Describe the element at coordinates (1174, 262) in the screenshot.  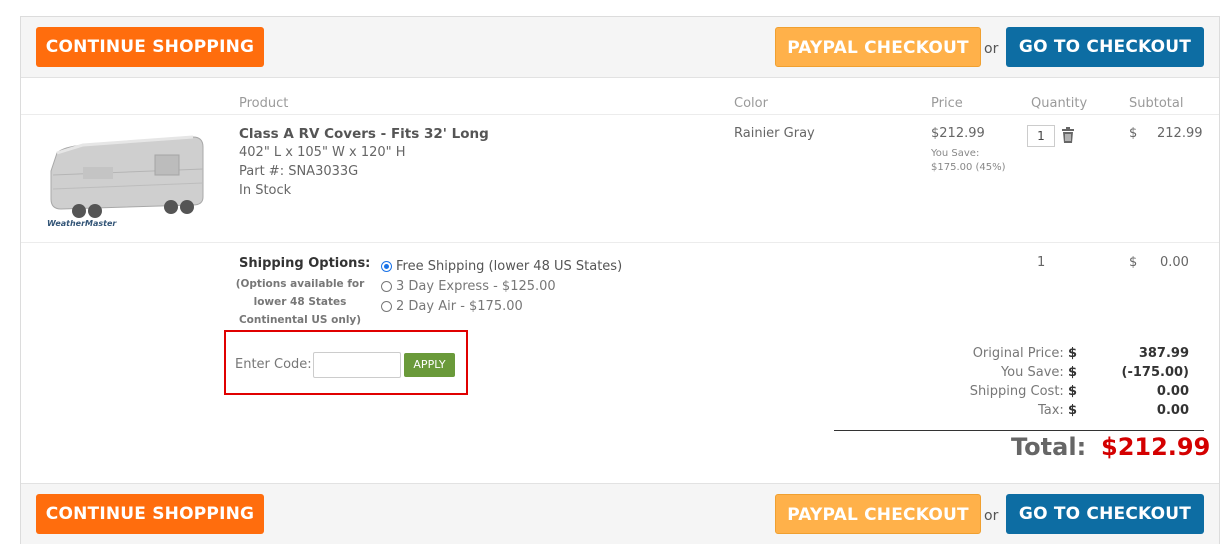
I see `shipping-subtotal: 0.00` at that location.